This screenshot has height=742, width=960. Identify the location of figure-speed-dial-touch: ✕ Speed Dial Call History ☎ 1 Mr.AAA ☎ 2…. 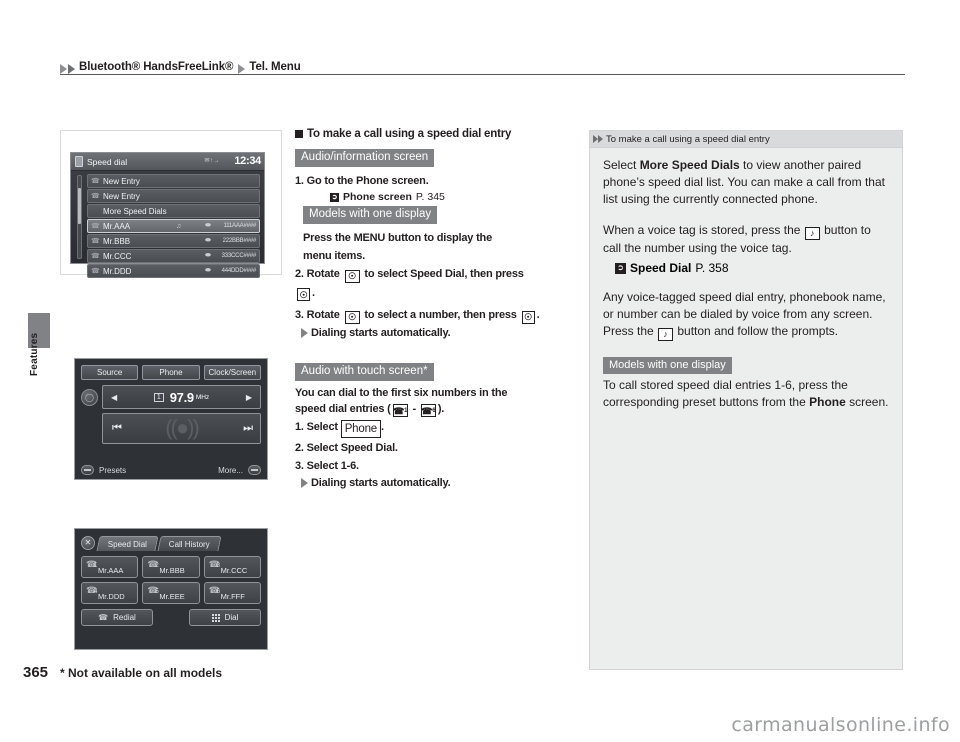
(171, 589).